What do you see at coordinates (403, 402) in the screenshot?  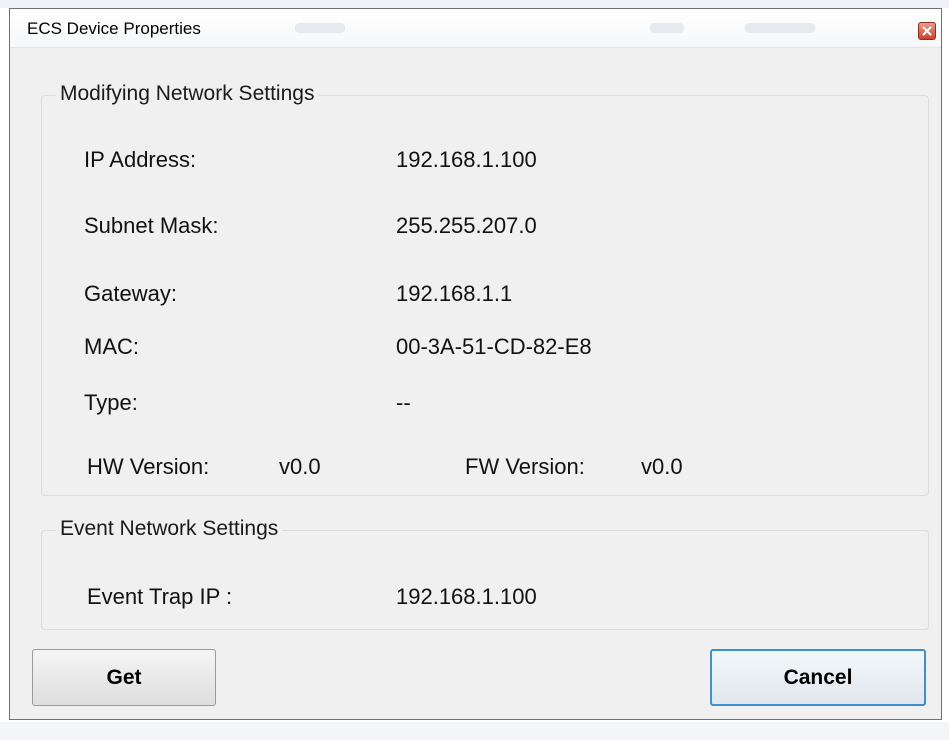 I see `type-value: --` at bounding box center [403, 402].